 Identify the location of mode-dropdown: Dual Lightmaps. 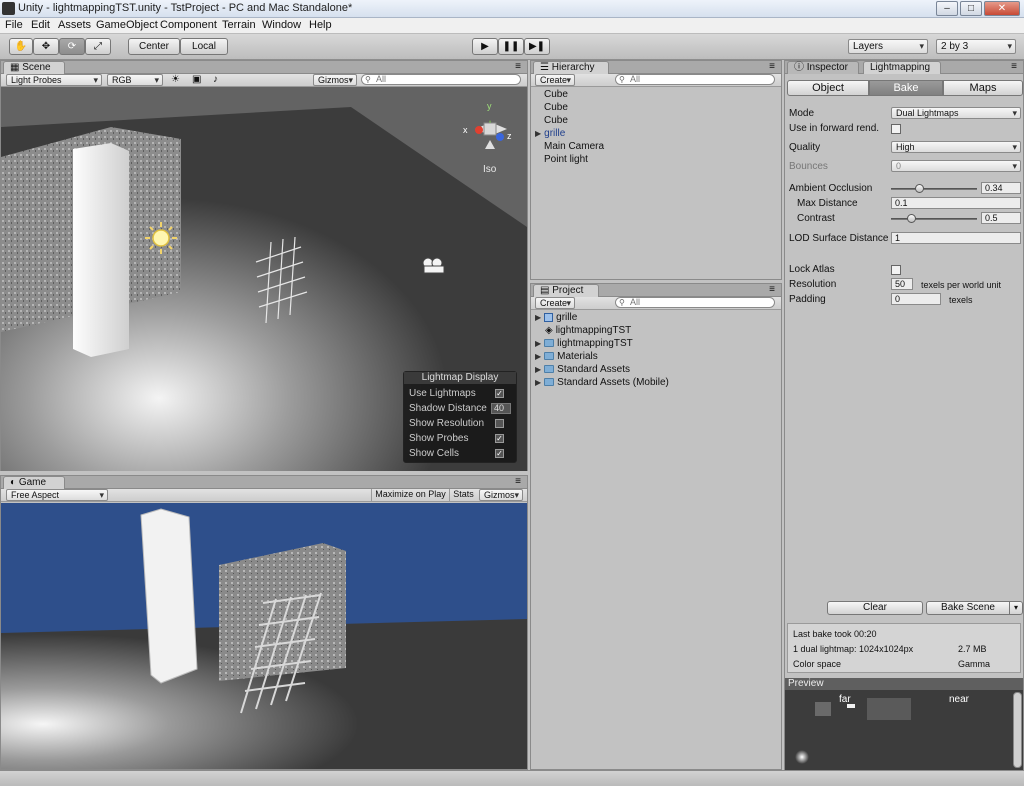
(956, 113).